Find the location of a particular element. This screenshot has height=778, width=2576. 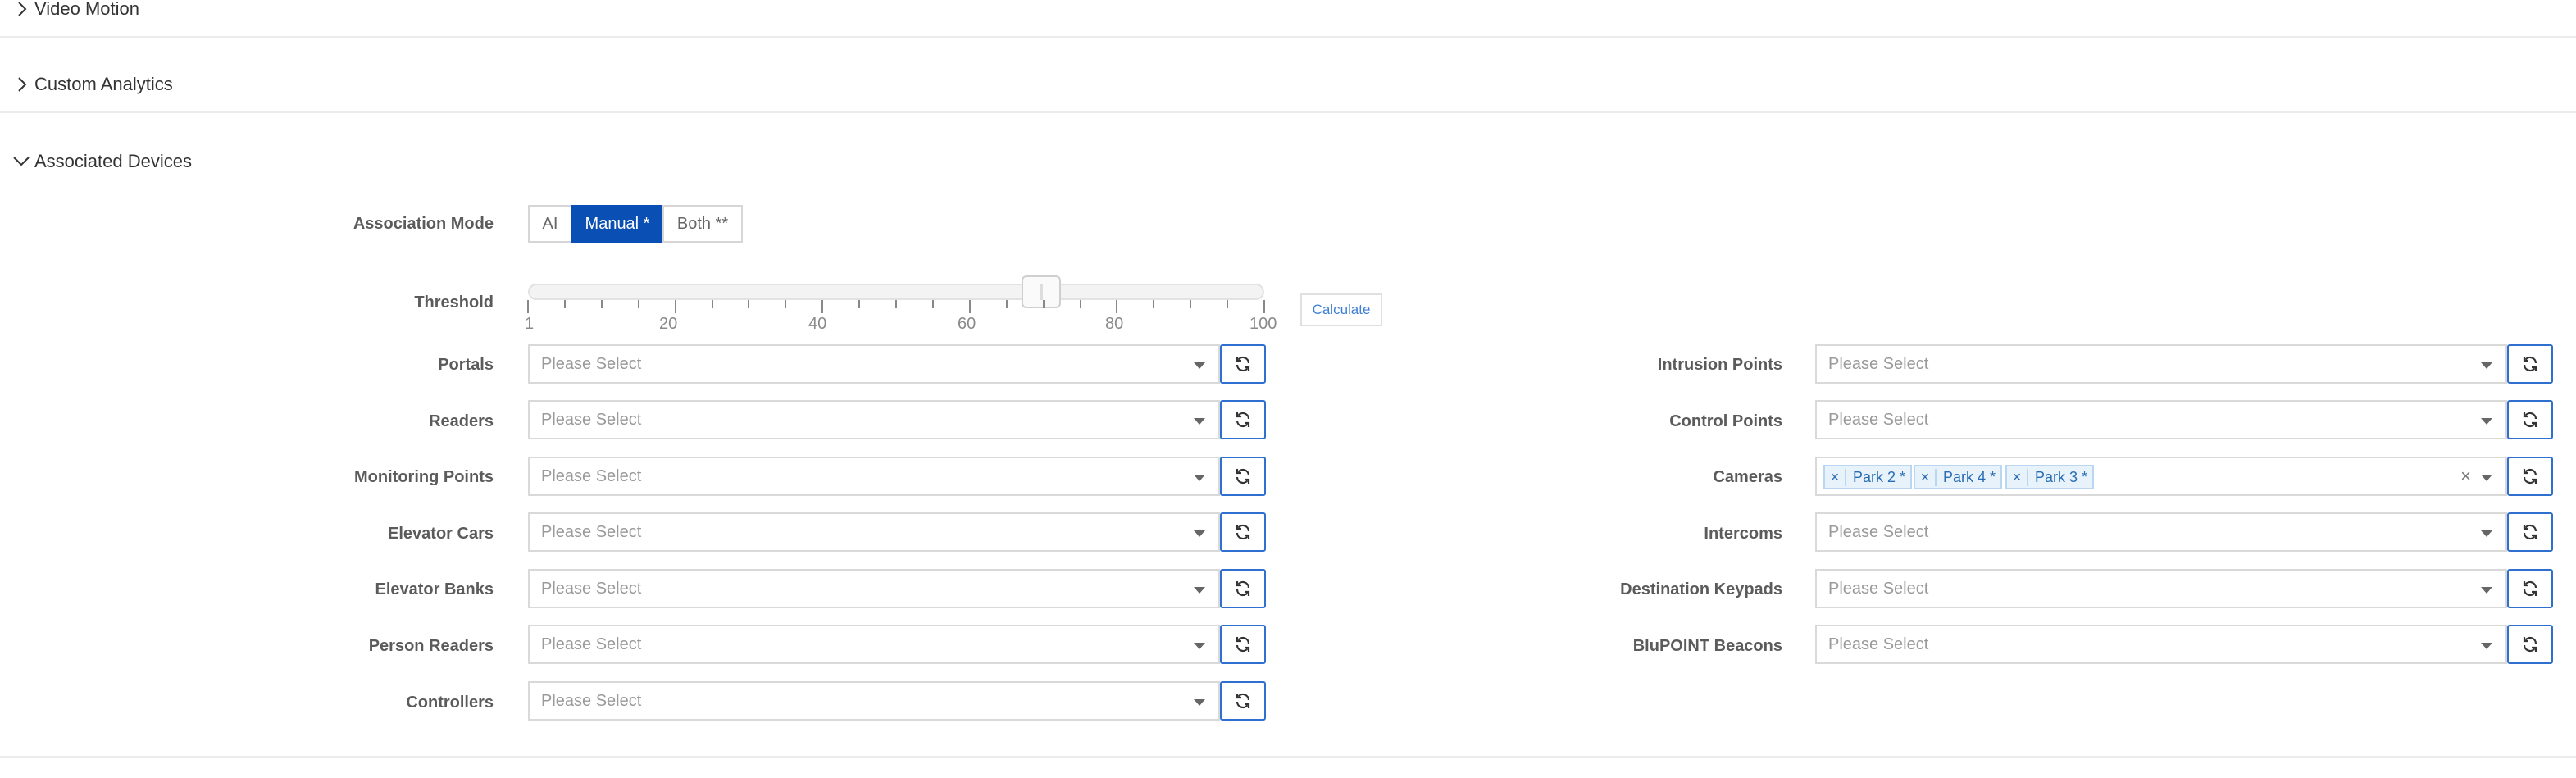

elevator-banks-select: Please Select is located at coordinates (874, 588).